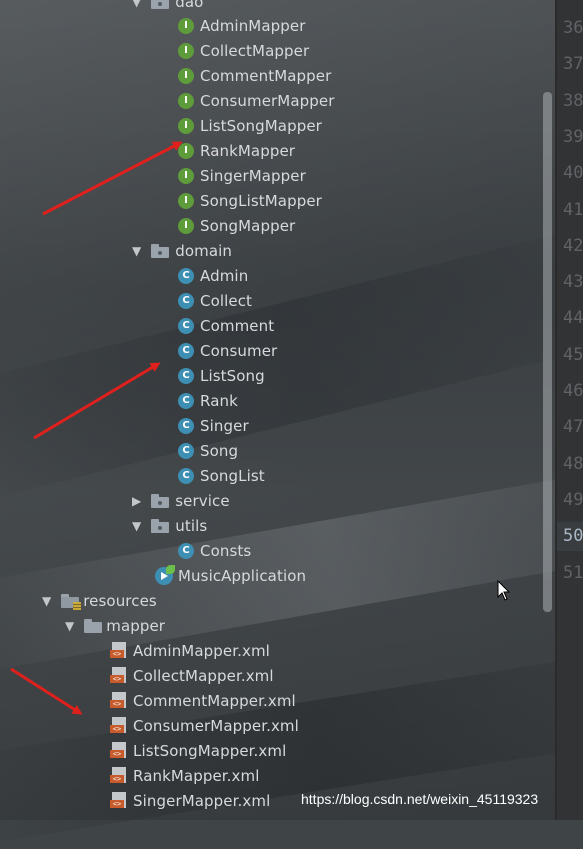 The image size is (583, 849). I want to click on mouse-cursor-icon, so click(504, 590).